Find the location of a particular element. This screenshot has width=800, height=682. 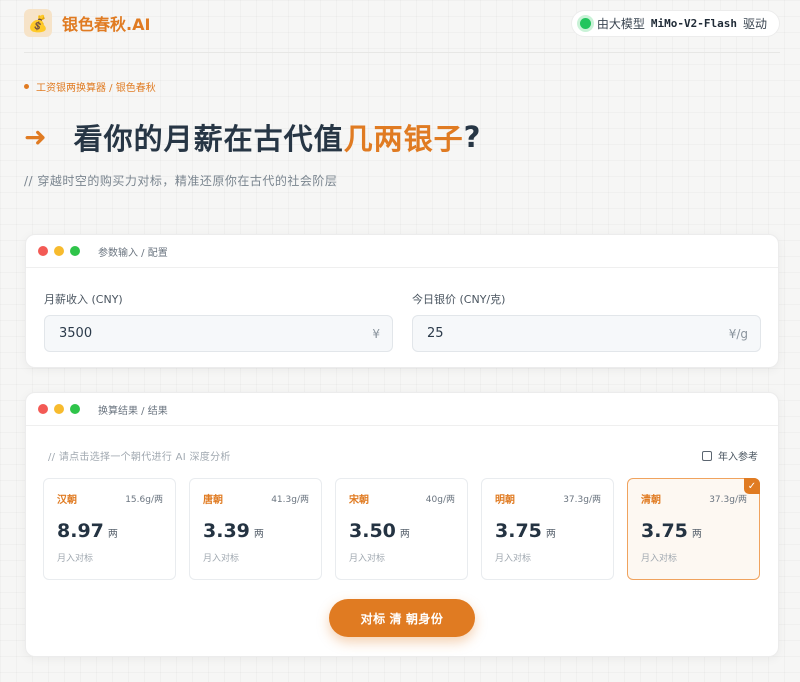

header-divider is located at coordinates (402, 52).